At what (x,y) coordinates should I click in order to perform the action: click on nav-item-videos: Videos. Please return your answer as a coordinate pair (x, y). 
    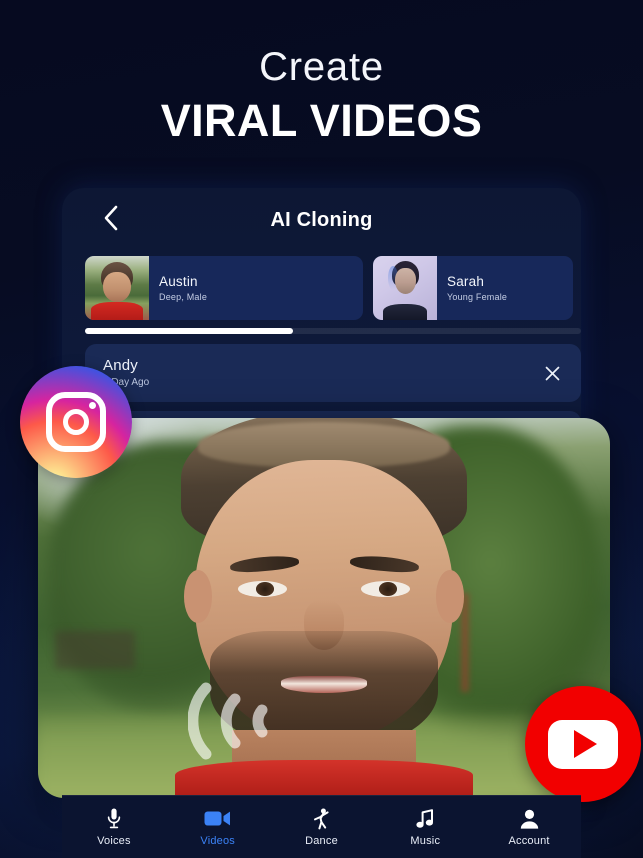
    Looking at the image, I should click on (218, 827).